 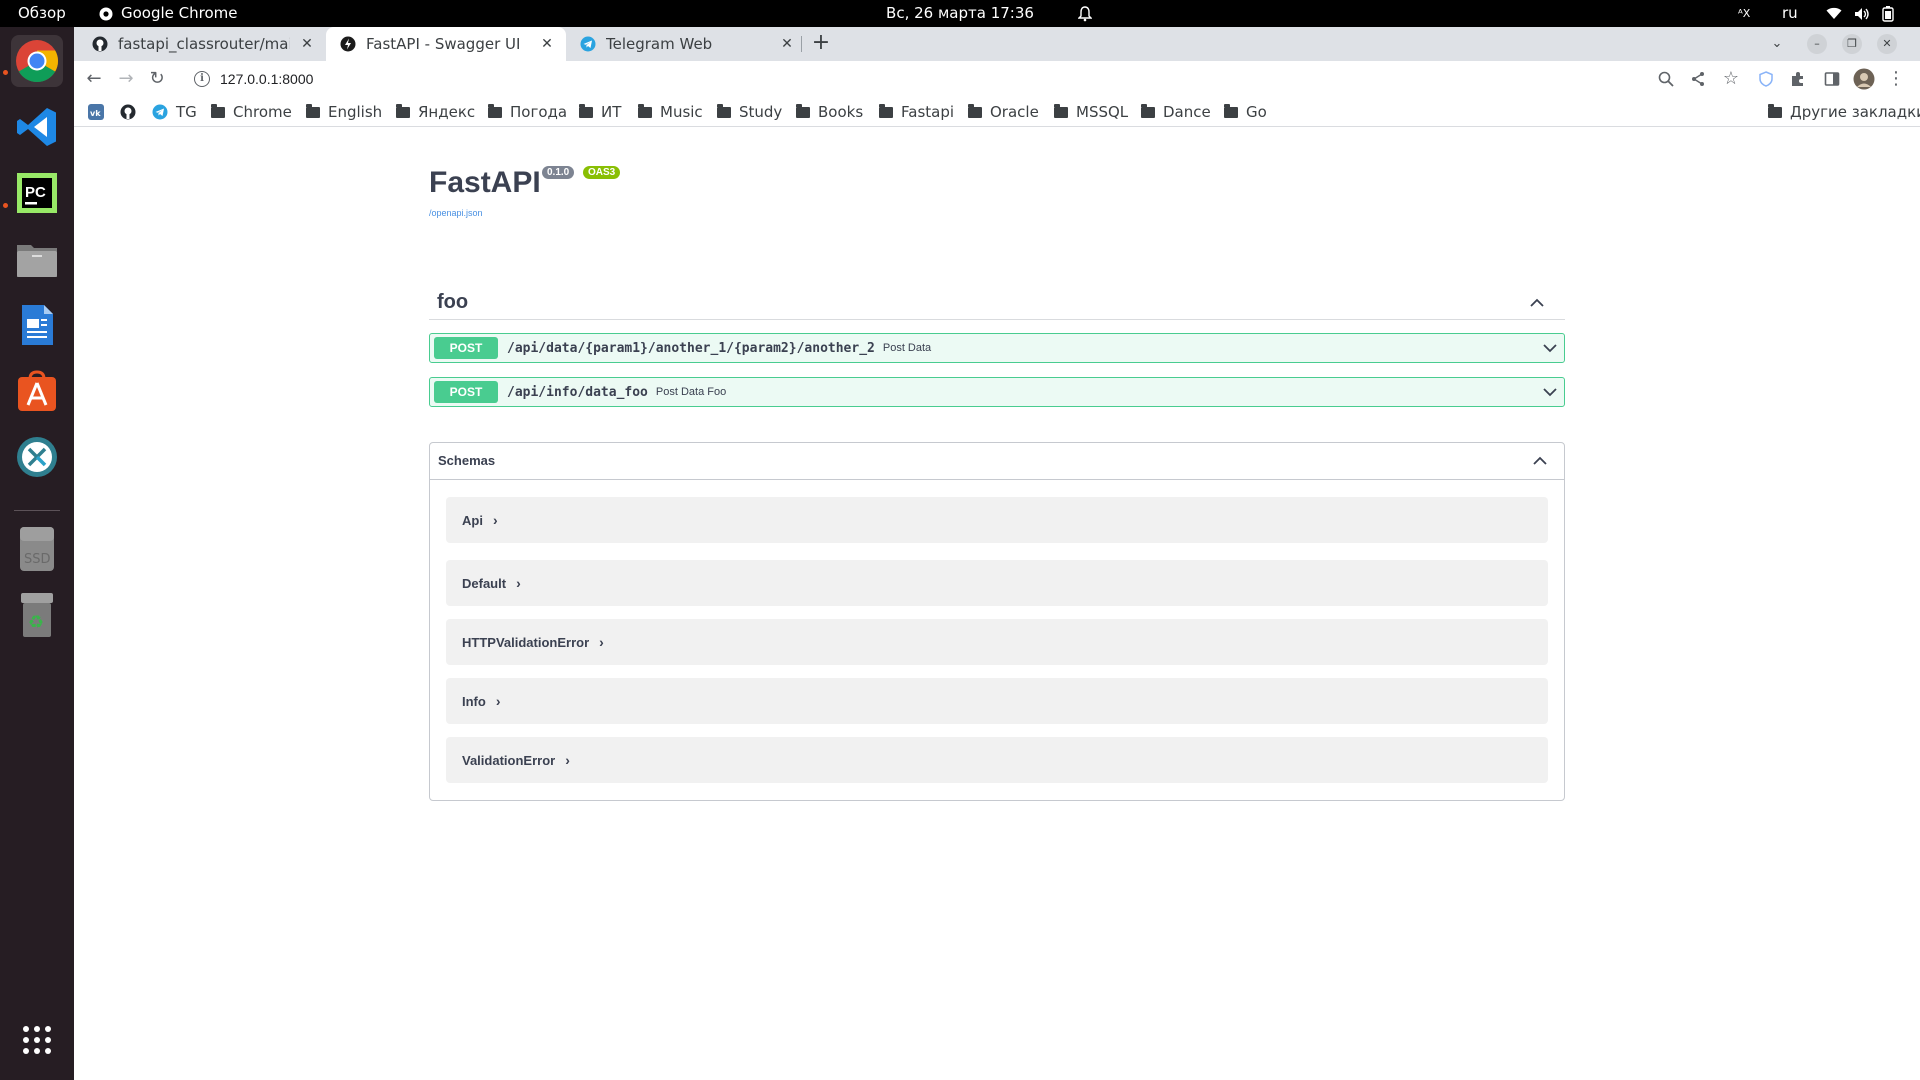 I want to click on minimize-button: –, so click(x=1817, y=44).